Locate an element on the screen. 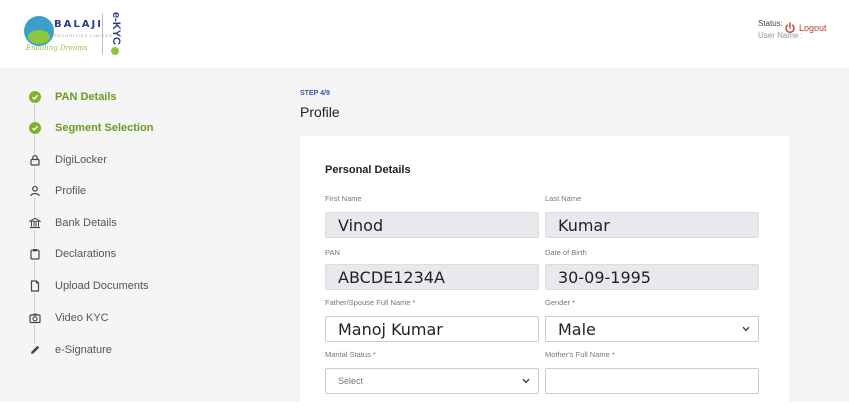  sidebar-item-pan-details: PAN Details is located at coordinates (72, 97).